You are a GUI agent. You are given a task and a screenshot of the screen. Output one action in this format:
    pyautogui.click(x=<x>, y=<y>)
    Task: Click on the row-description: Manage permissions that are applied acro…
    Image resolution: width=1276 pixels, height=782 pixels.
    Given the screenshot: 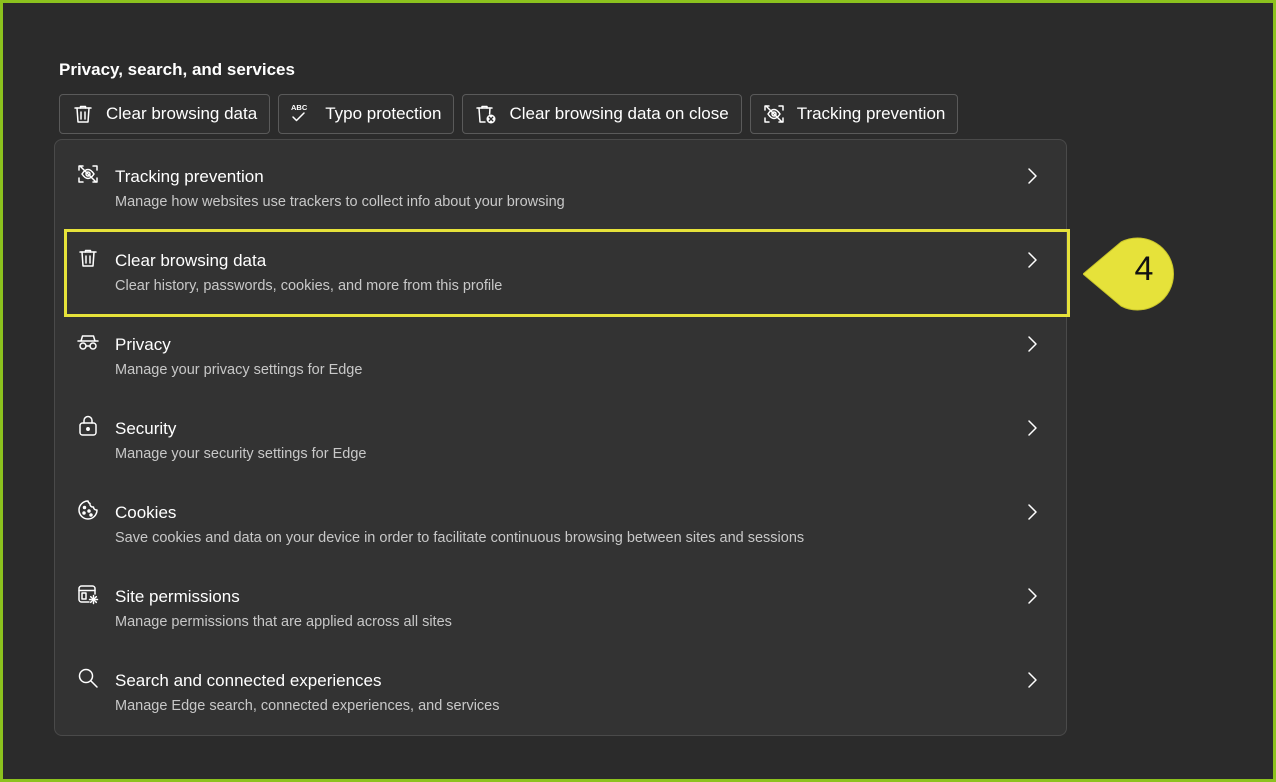 What is the action you would take?
    pyautogui.click(x=283, y=622)
    